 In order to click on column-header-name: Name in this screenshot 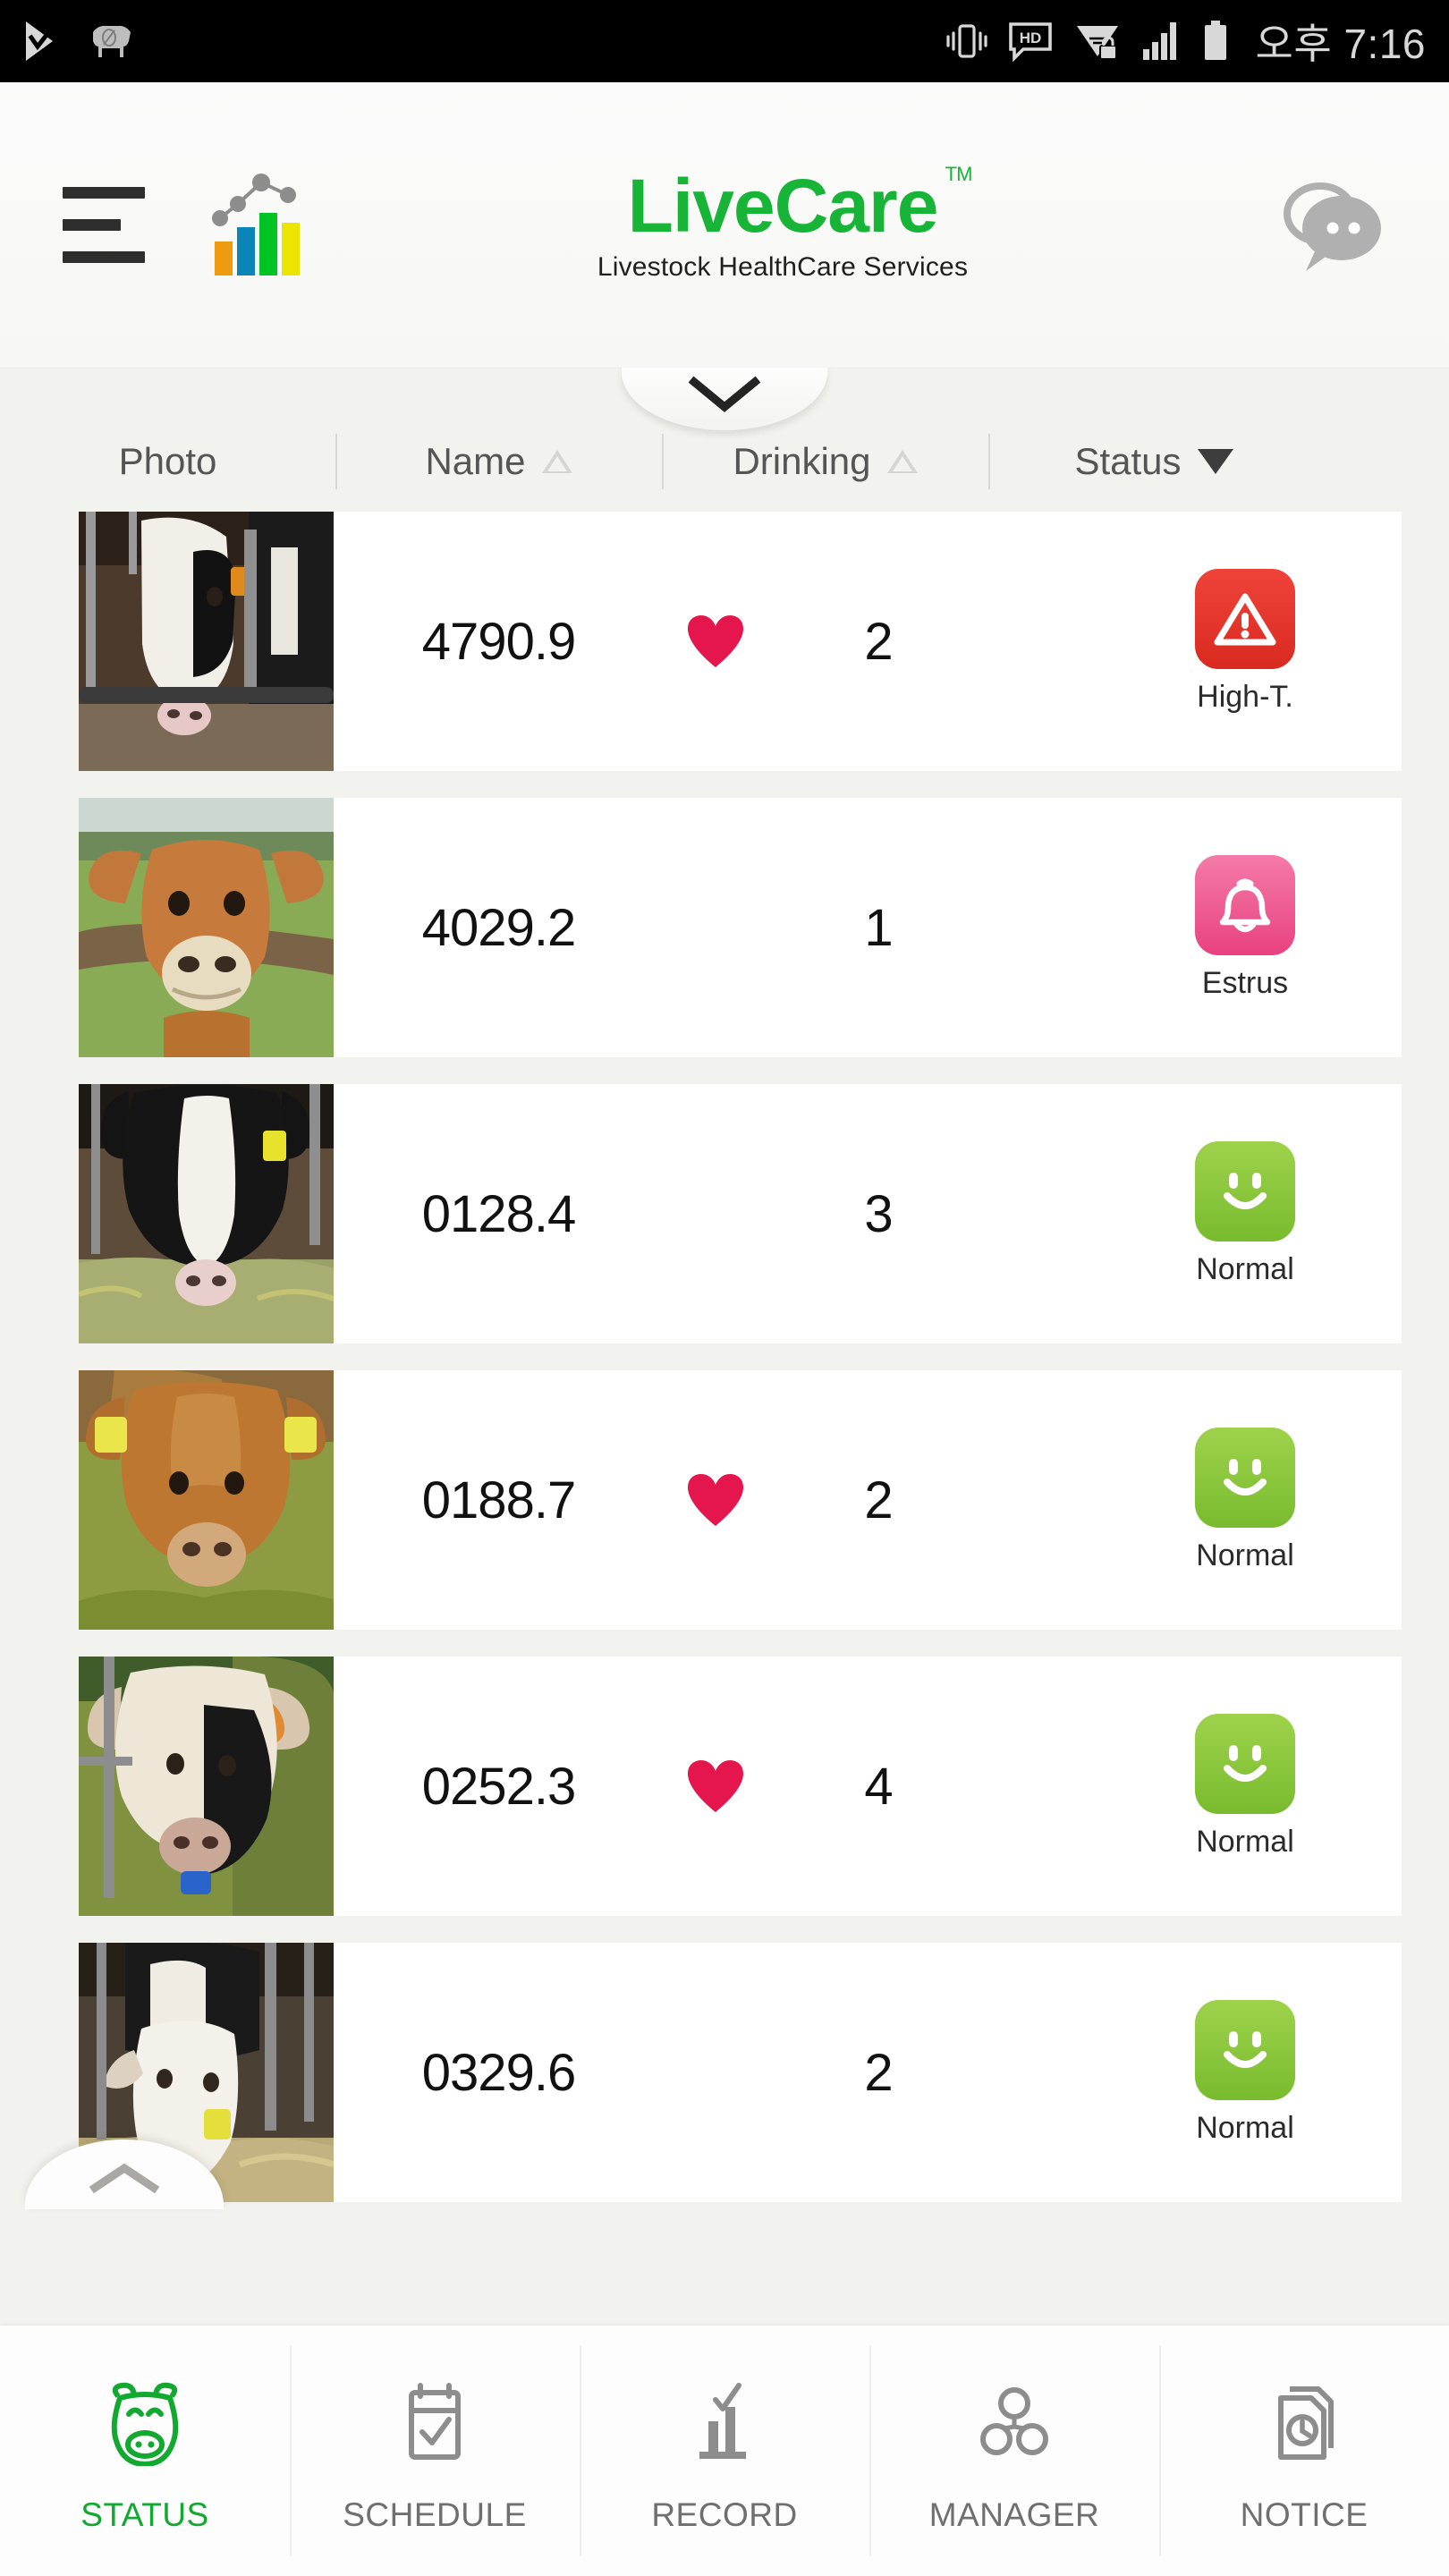, I will do `click(498, 461)`.